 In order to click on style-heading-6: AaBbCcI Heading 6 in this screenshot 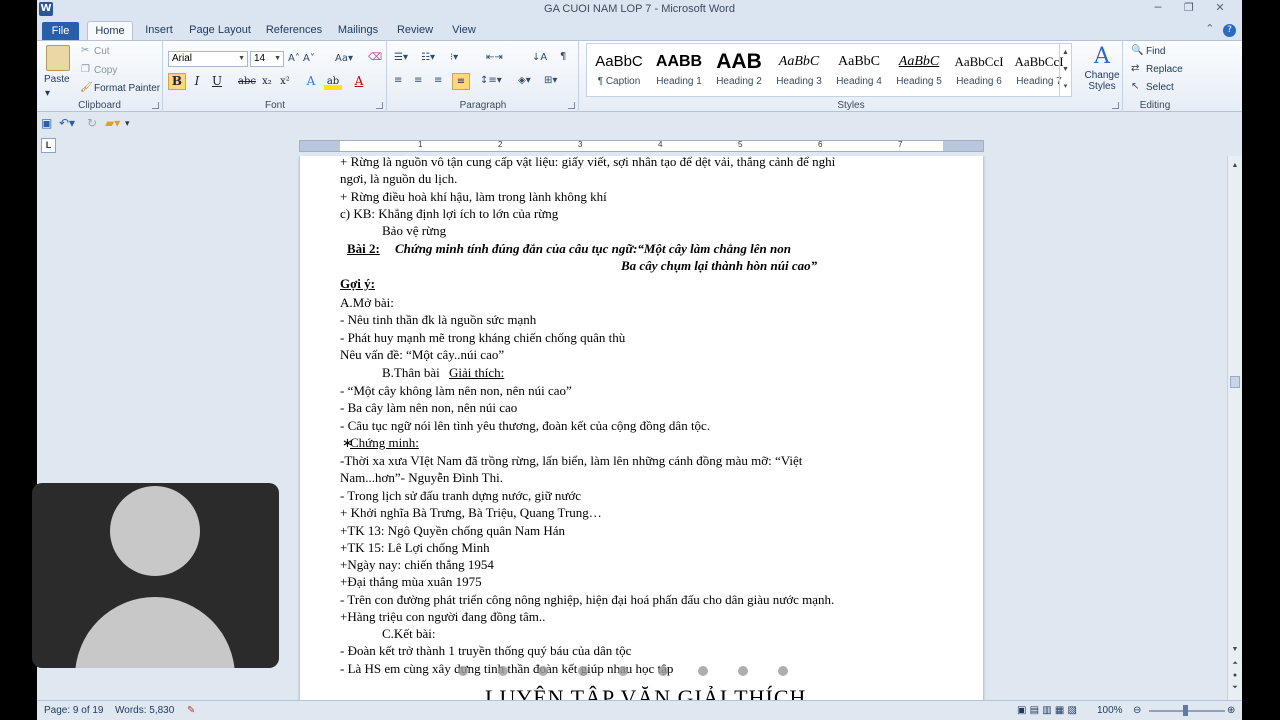, I will do `click(979, 71)`.